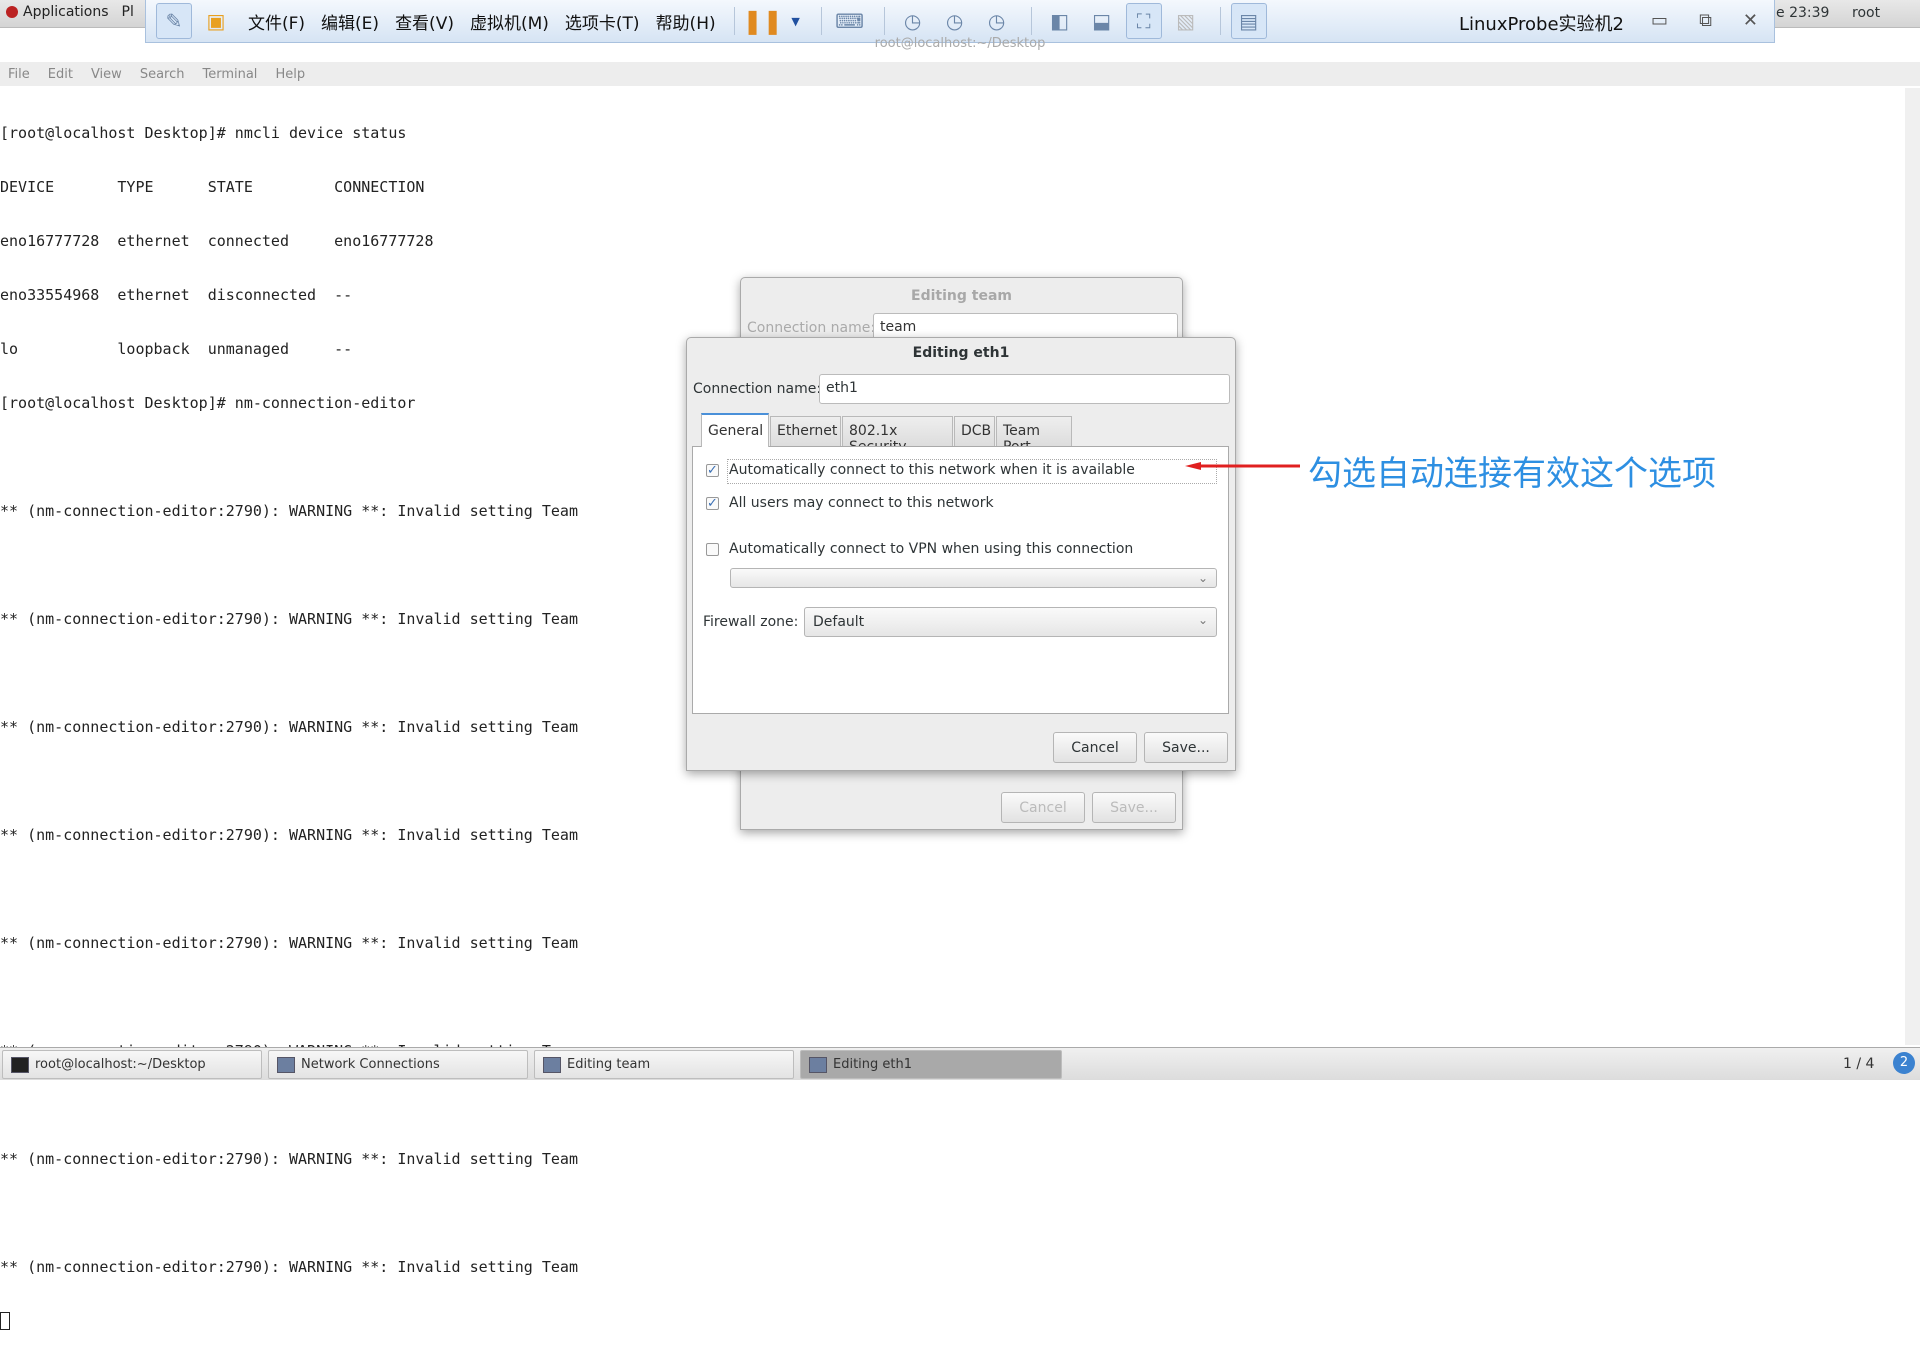 The image size is (1920, 1348). I want to click on menu-view: 查看(V), so click(424, 21).